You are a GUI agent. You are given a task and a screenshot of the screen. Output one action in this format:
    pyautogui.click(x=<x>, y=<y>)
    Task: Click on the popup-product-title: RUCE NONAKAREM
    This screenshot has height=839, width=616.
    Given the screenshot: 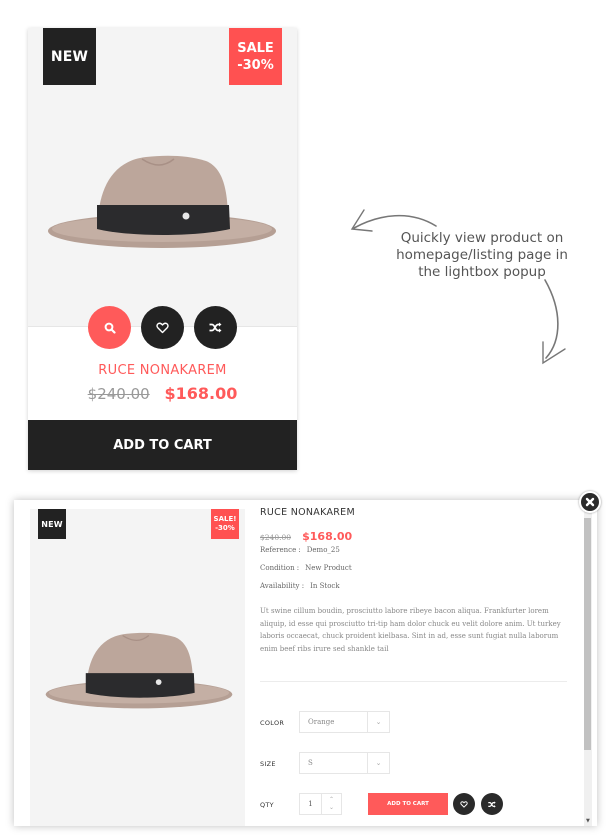 What is the action you would take?
    pyautogui.click(x=307, y=512)
    